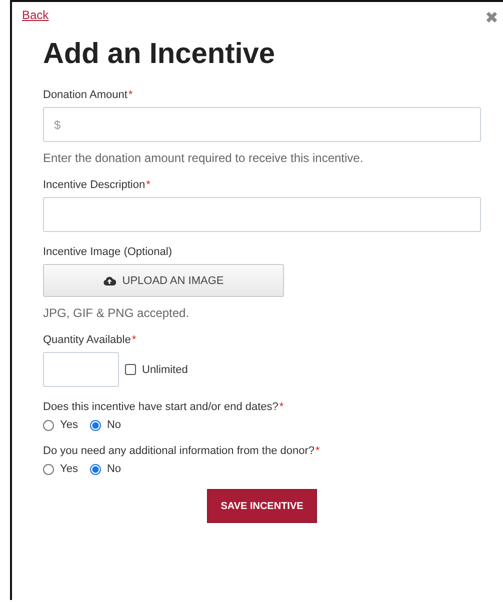 The image size is (503, 602). I want to click on quantity-field, so click(81, 370).